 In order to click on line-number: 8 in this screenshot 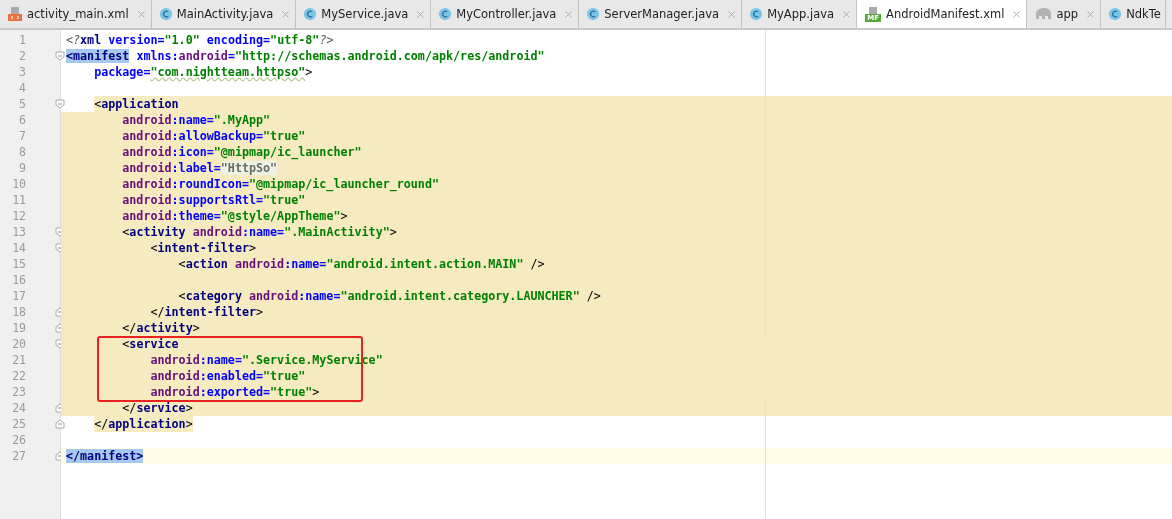, I will do `click(22, 152)`.